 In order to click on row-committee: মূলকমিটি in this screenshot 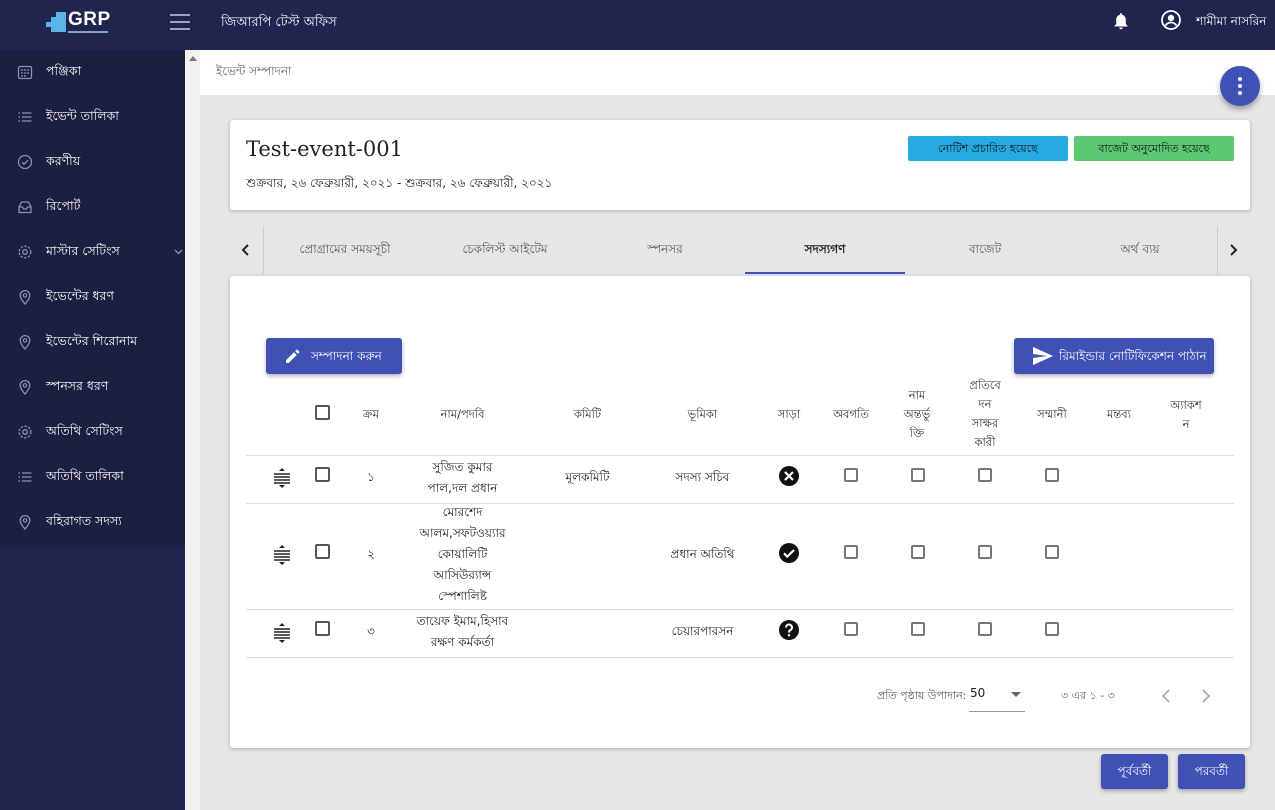, I will do `click(587, 477)`.